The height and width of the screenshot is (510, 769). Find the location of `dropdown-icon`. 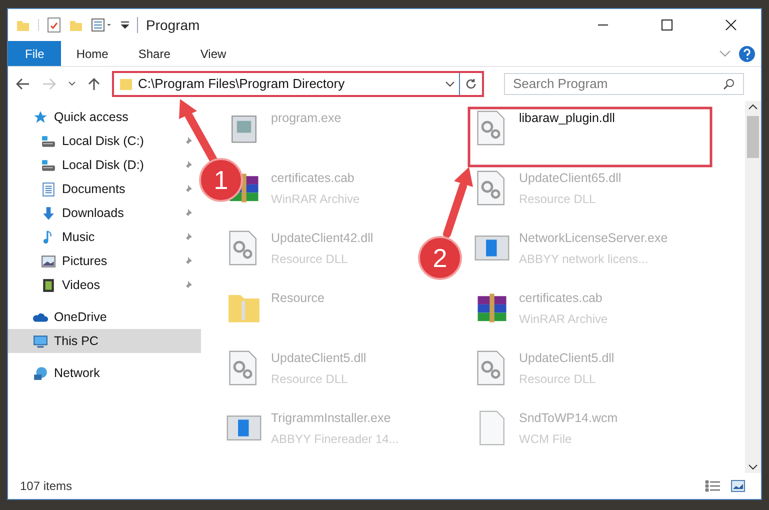

dropdown-icon is located at coordinates (125, 25).